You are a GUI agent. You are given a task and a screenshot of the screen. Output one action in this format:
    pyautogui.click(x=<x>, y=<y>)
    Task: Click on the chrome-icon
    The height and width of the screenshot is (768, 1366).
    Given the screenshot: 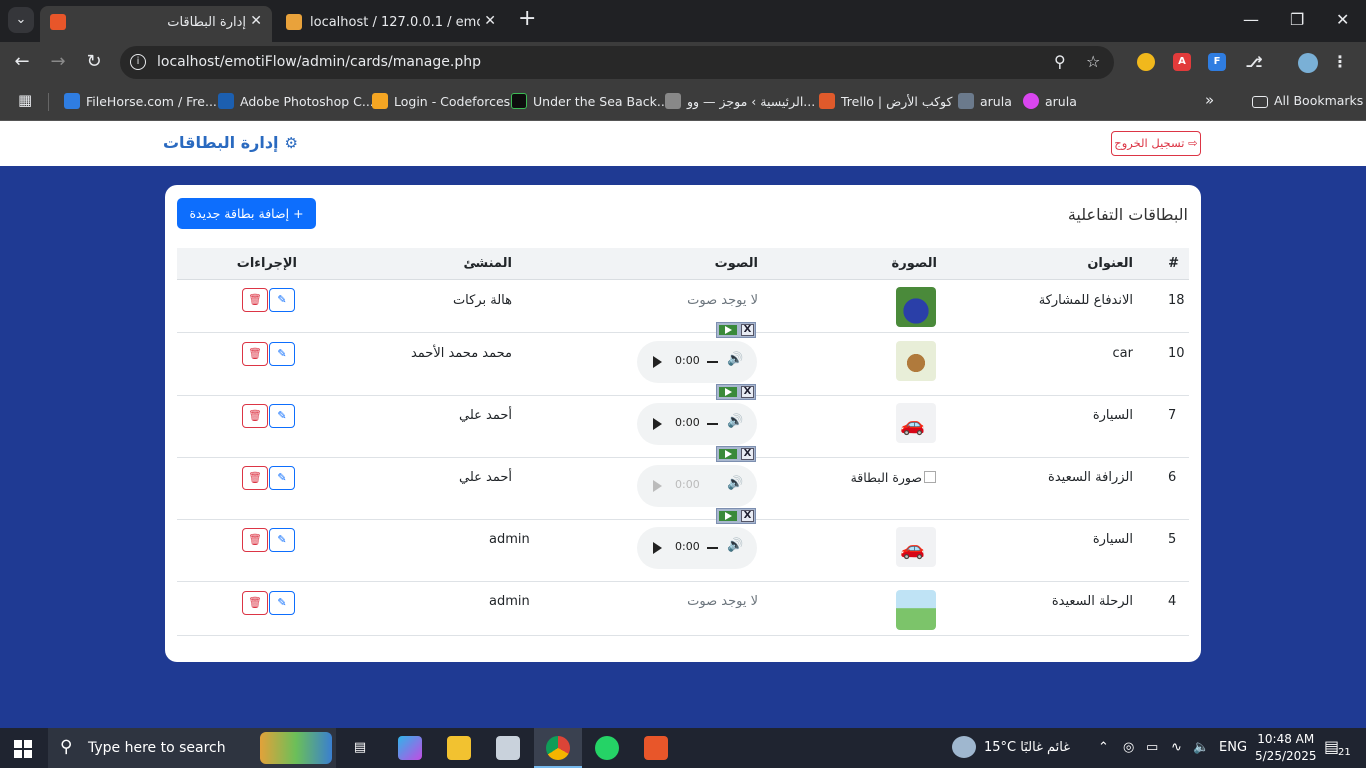 What is the action you would take?
    pyautogui.click(x=558, y=748)
    